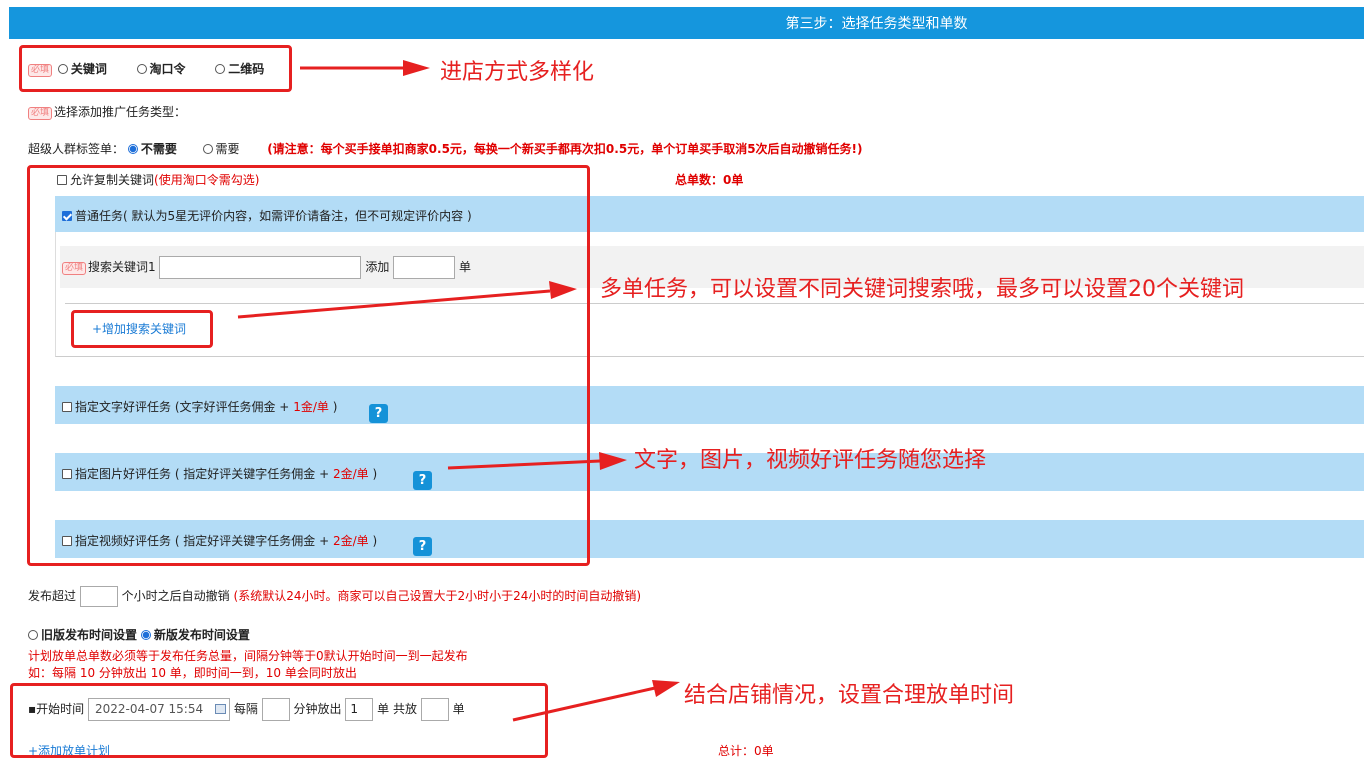 The image size is (1364, 761). Describe the element at coordinates (810, 460) in the screenshot. I see `annotation-review: 文字，图片，视频好评任务随您选择` at that location.